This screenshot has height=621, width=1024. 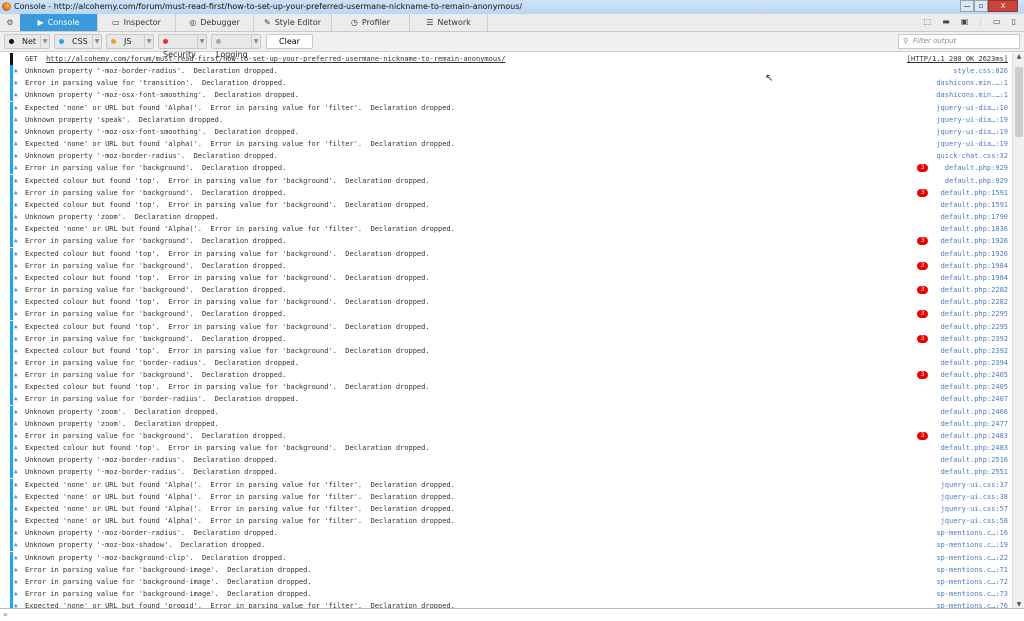 What do you see at coordinates (449, 22) in the screenshot?
I see `tab-network: ☰ Network` at bounding box center [449, 22].